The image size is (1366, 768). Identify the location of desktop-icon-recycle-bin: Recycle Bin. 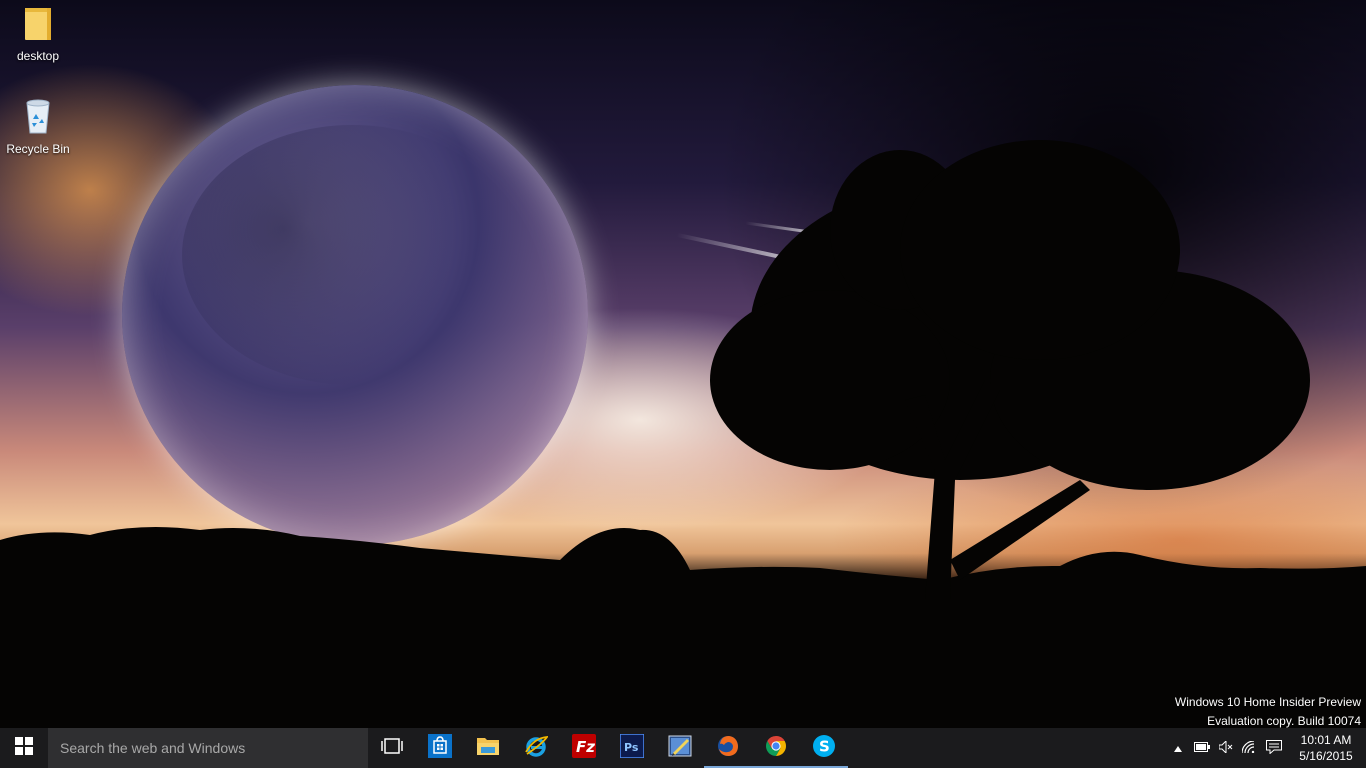
(38, 126).